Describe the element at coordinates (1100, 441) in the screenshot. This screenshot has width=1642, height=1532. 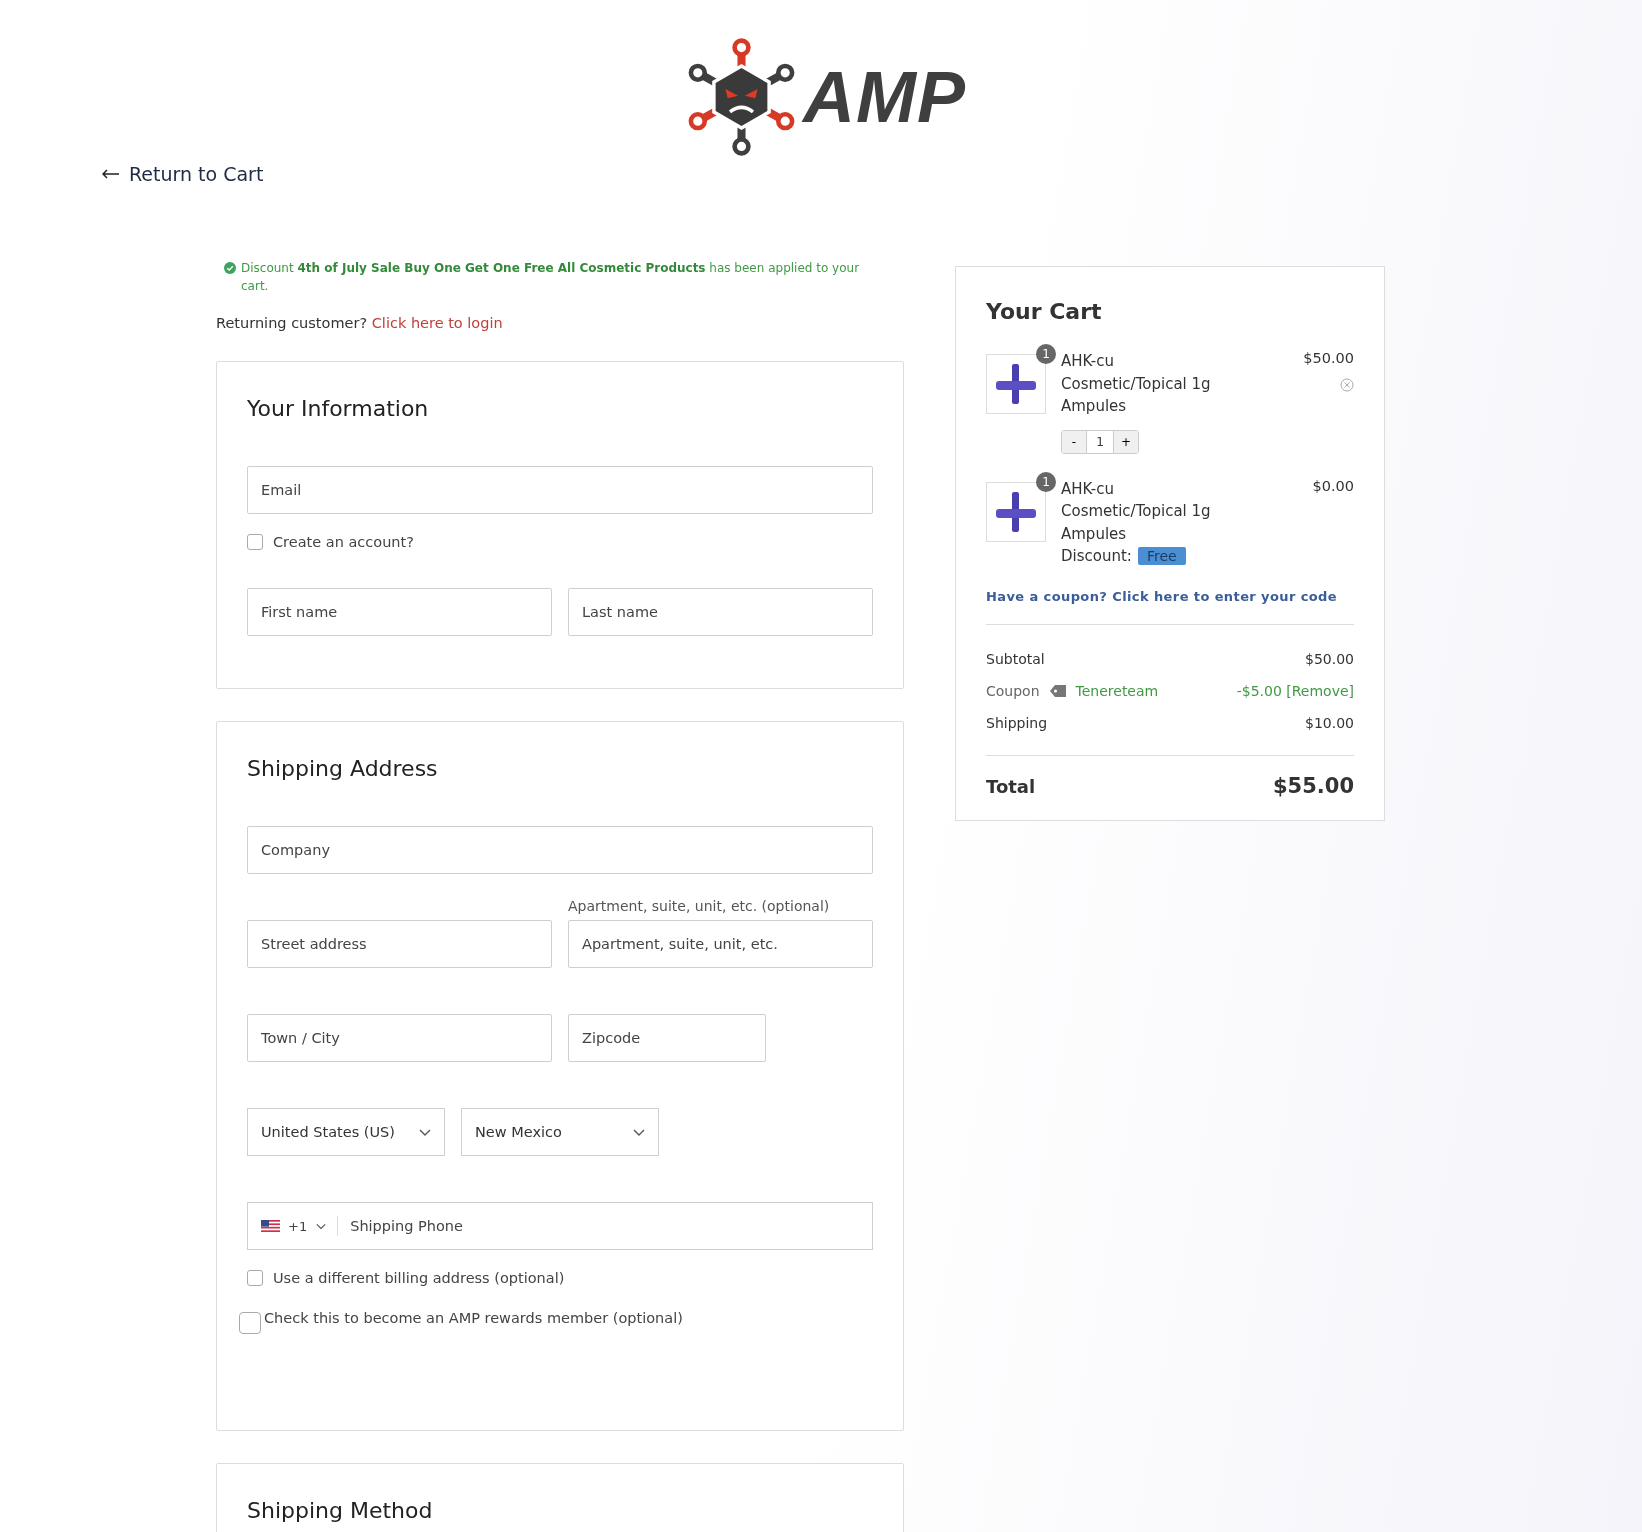
I see `quantity-value: 1` at that location.